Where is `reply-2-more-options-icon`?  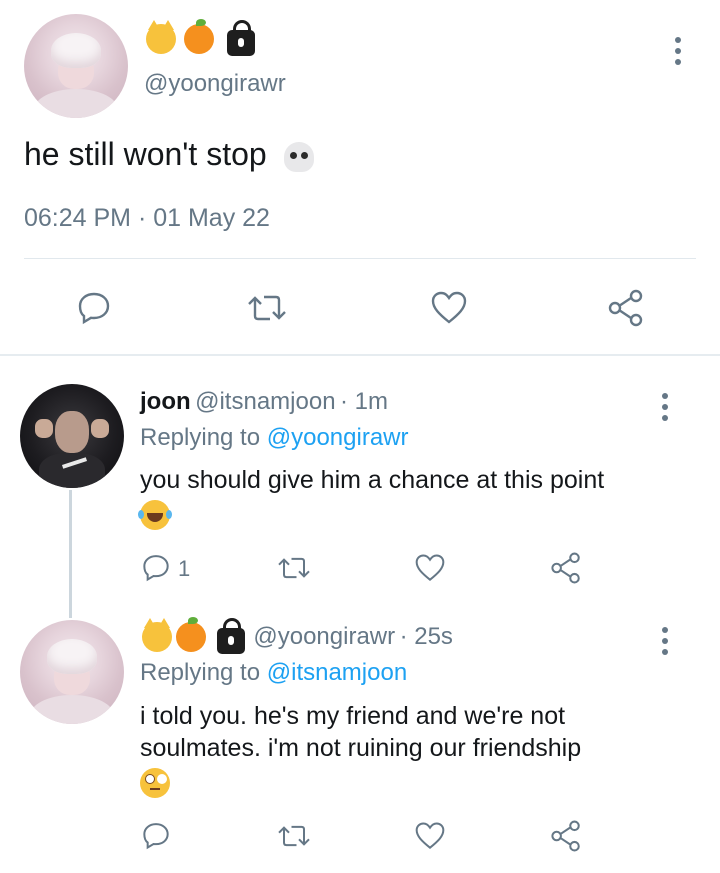 reply-2-more-options-icon is located at coordinates (665, 643).